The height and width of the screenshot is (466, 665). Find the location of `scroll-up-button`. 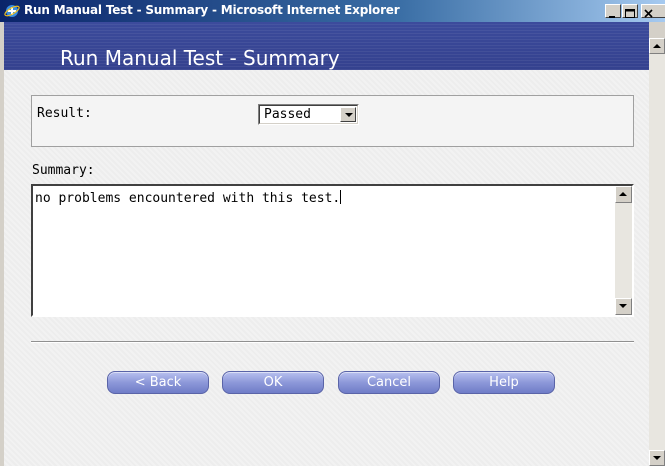

scroll-up-button is located at coordinates (657, 46).